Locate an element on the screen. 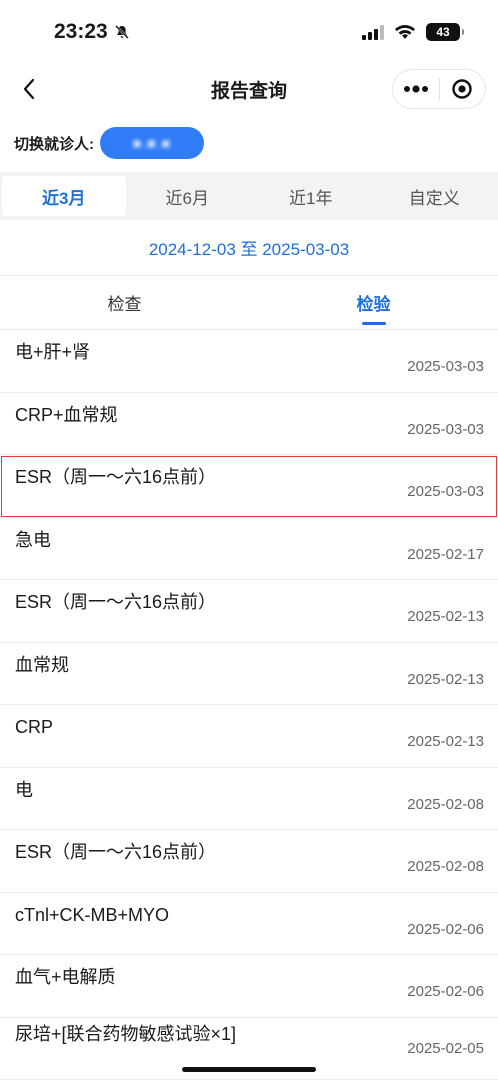 The image size is (498, 1080). period-option-1-year: 近1年 is located at coordinates (311, 196).